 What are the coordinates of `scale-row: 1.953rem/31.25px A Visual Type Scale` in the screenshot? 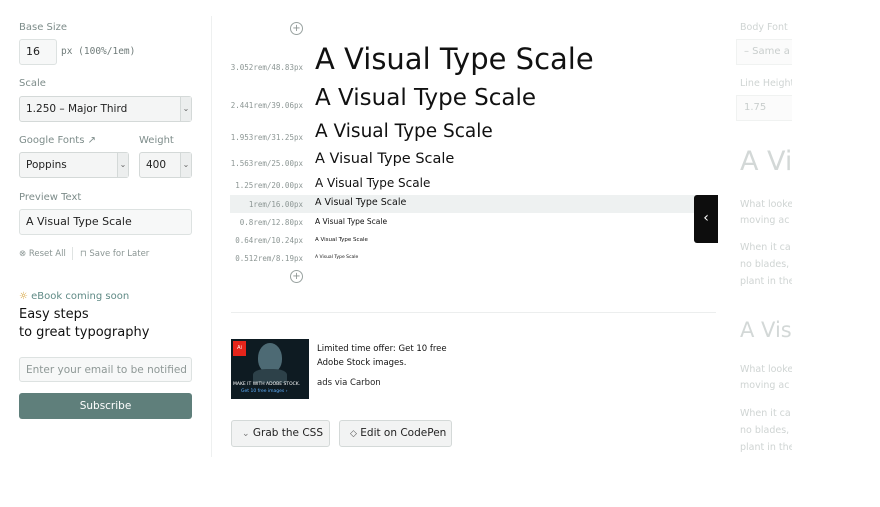 It's located at (473, 132).